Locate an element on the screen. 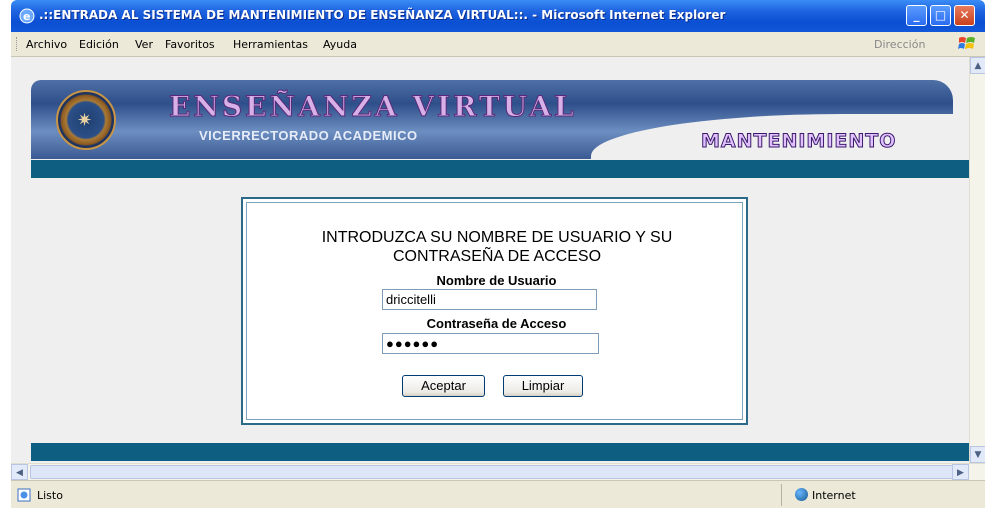  footer-band is located at coordinates (500, 452).